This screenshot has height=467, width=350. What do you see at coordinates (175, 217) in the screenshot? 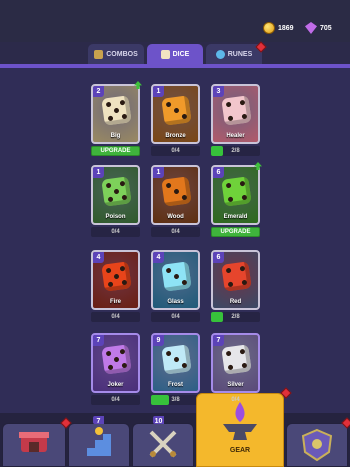
I see `dice-name: Wood` at bounding box center [175, 217].